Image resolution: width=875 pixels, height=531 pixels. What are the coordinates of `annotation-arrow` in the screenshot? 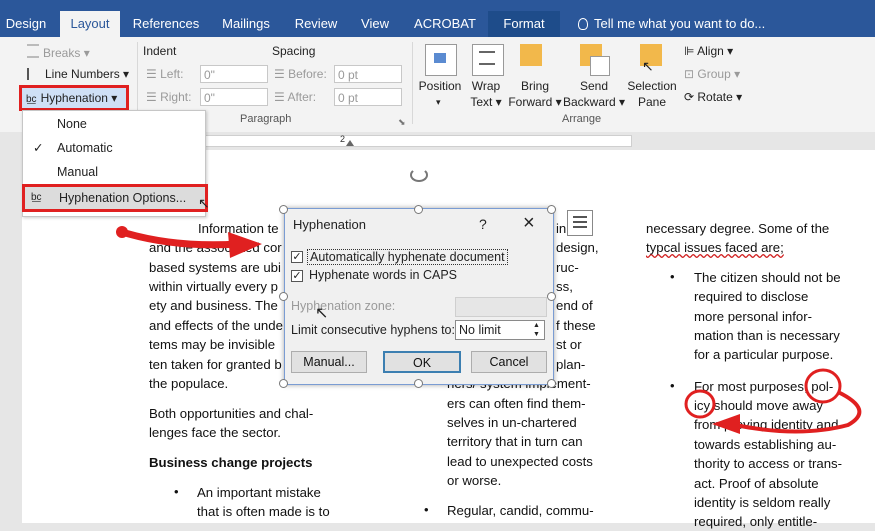 It's located at (180, 238).